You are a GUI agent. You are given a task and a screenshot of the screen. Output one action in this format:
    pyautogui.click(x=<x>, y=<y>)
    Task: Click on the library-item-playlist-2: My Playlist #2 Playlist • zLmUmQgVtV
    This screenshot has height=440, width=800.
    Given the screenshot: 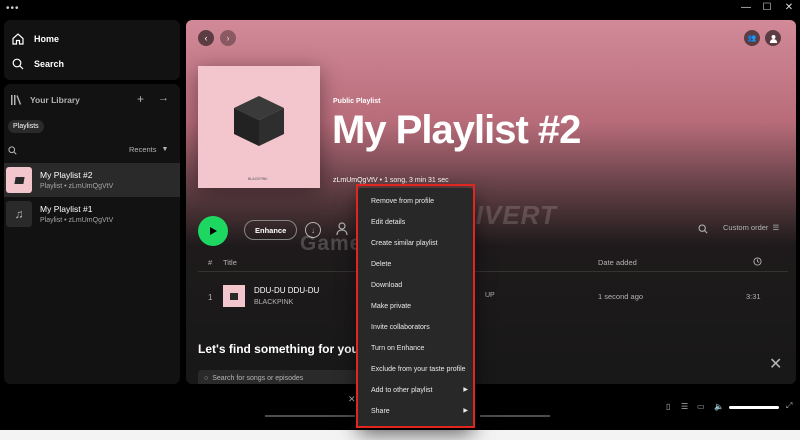 What is the action you would take?
    pyautogui.click(x=92, y=180)
    